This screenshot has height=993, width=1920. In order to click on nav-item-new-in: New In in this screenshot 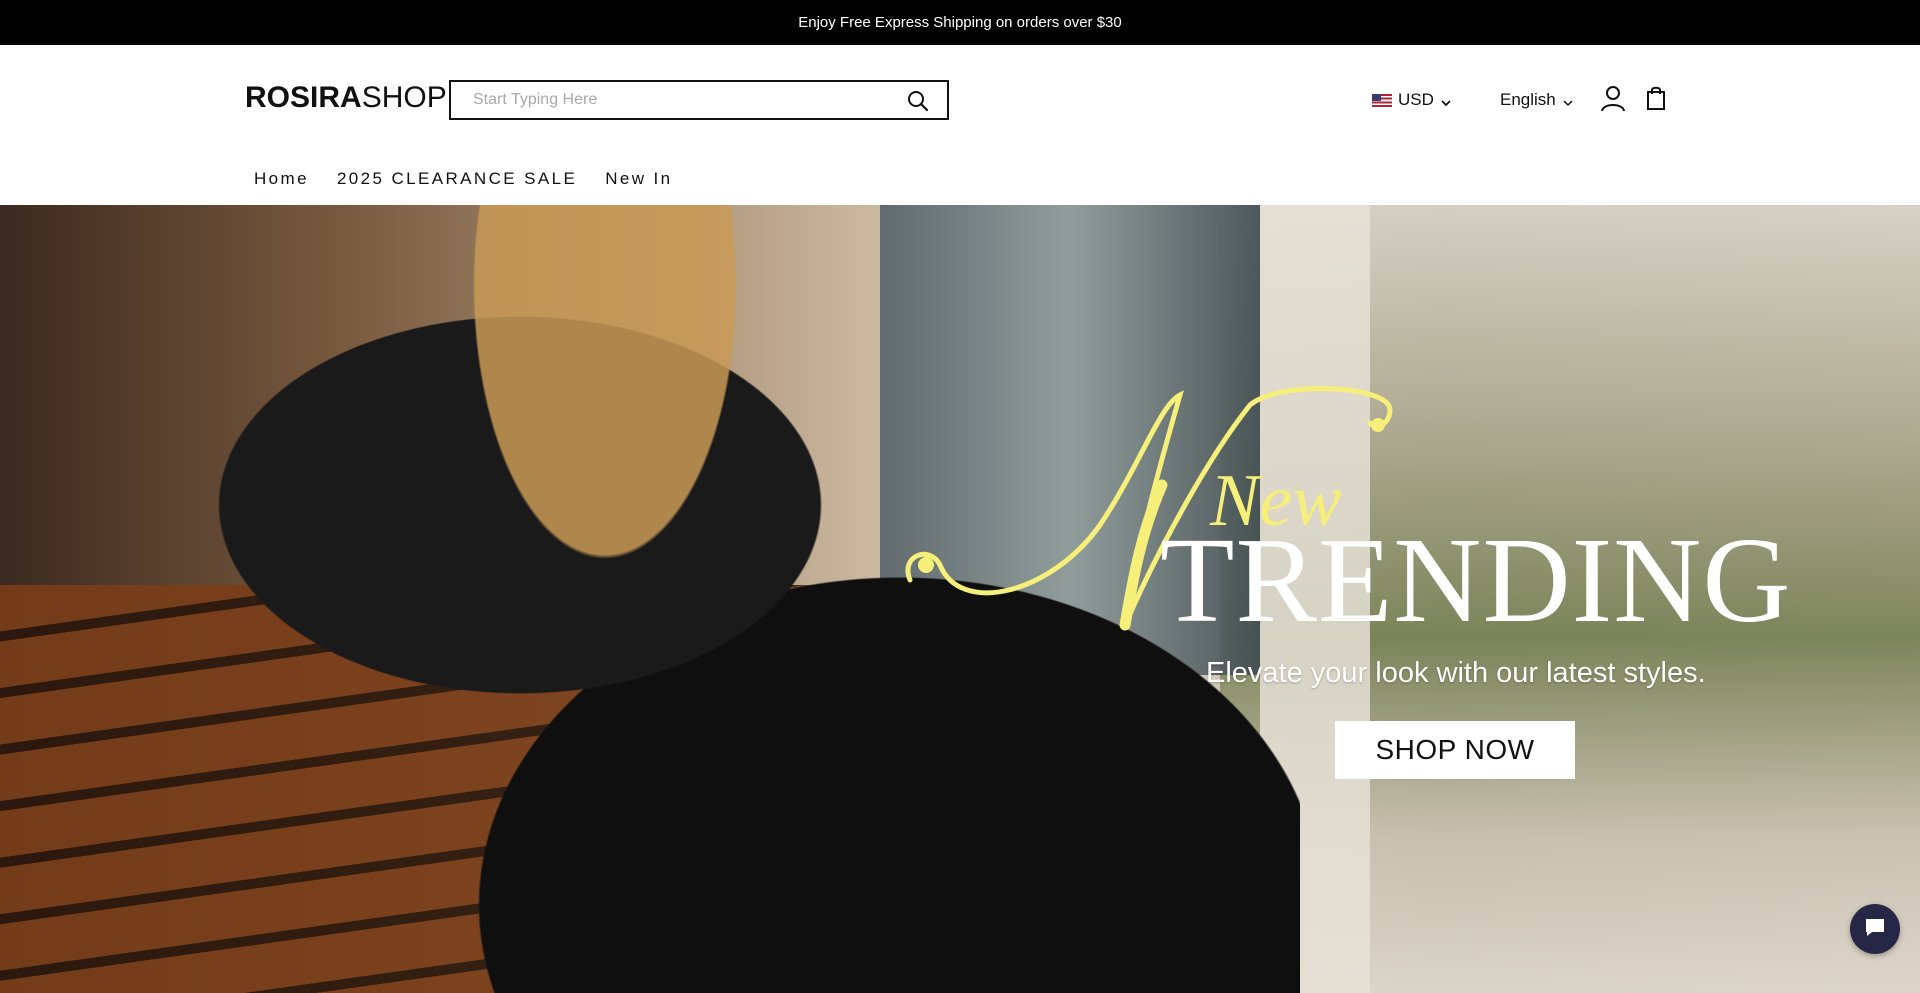, I will do `click(638, 179)`.